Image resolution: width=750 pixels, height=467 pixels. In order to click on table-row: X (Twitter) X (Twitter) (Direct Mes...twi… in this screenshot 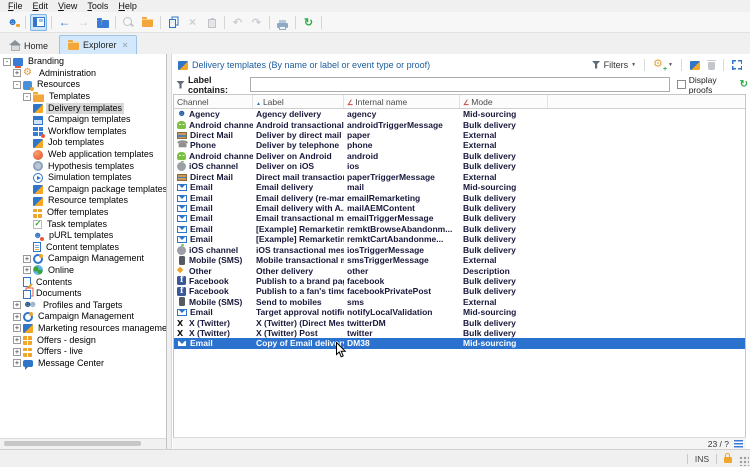, I will do `click(459, 322)`.